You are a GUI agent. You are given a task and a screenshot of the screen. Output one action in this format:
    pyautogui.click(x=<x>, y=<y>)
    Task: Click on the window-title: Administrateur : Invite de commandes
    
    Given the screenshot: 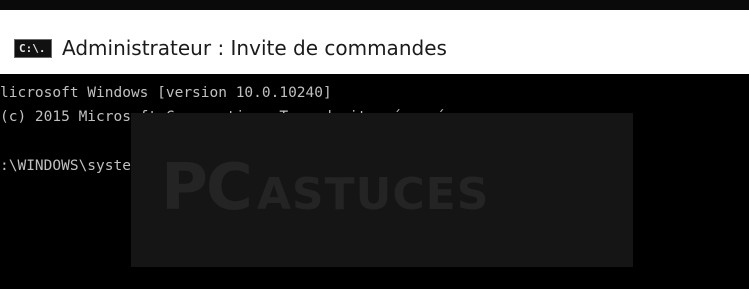 What is the action you would take?
    pyautogui.click(x=254, y=48)
    